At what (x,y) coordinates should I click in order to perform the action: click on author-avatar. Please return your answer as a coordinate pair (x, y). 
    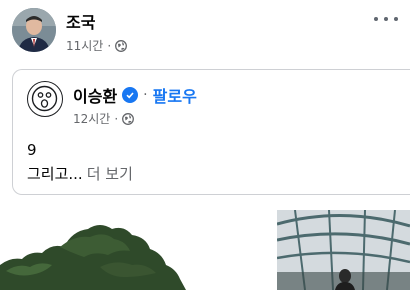
    Looking at the image, I should click on (34, 30).